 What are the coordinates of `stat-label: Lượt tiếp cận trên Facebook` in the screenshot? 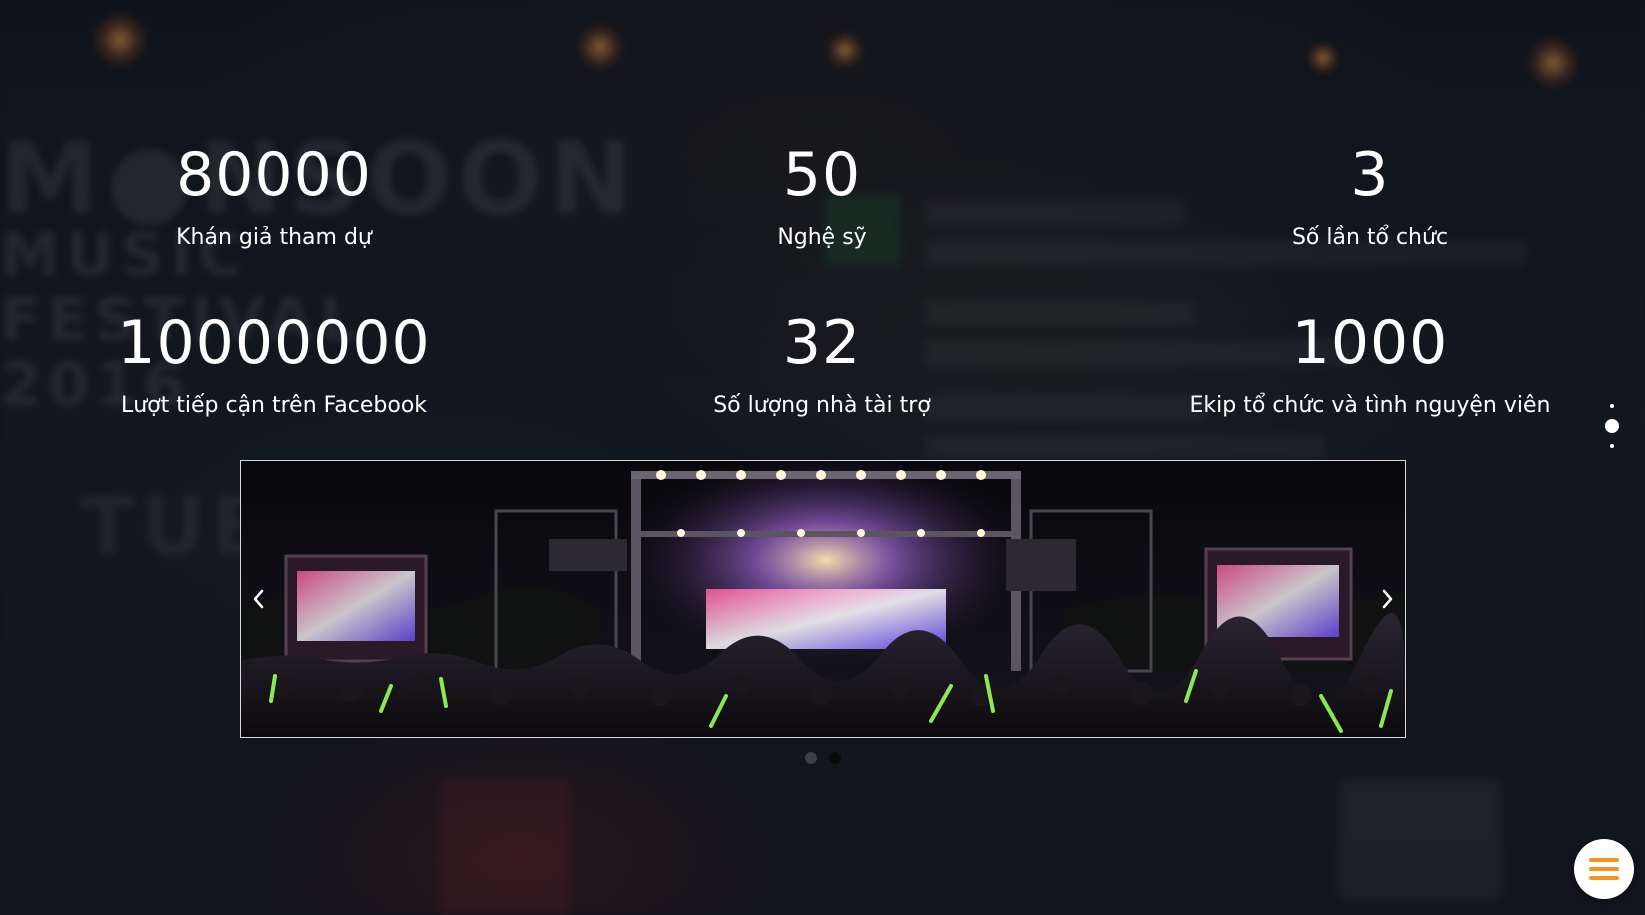 It's located at (274, 405).